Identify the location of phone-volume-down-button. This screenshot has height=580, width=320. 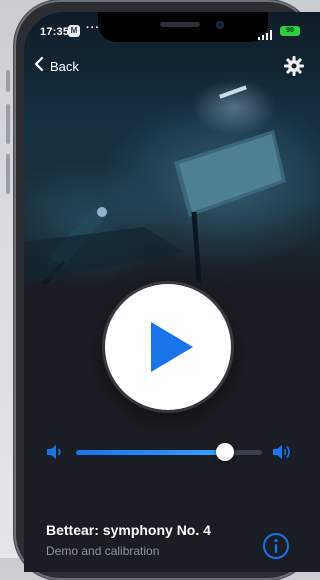
(8, 174).